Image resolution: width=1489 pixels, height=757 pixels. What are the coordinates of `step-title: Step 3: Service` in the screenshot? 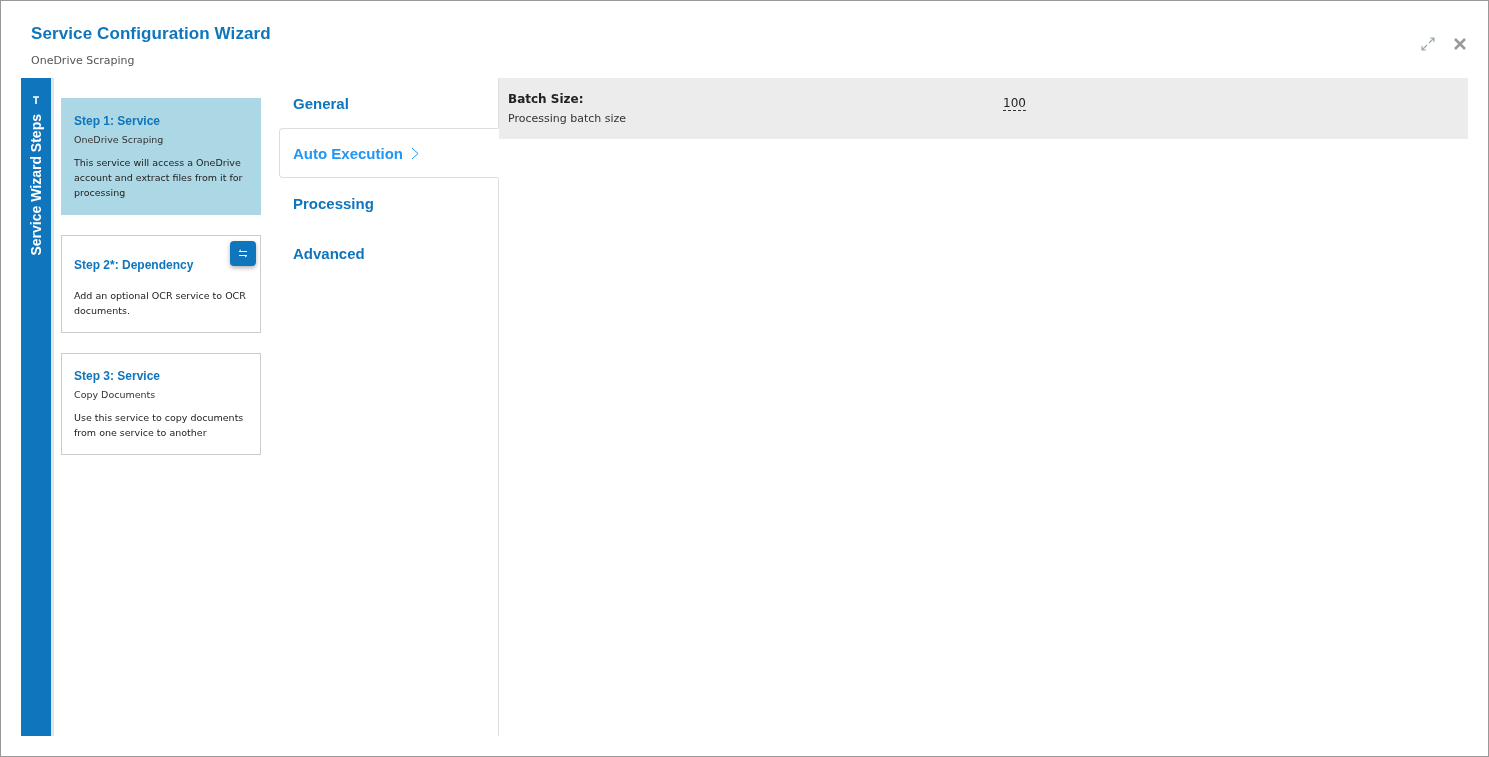 It's located at (118, 376).